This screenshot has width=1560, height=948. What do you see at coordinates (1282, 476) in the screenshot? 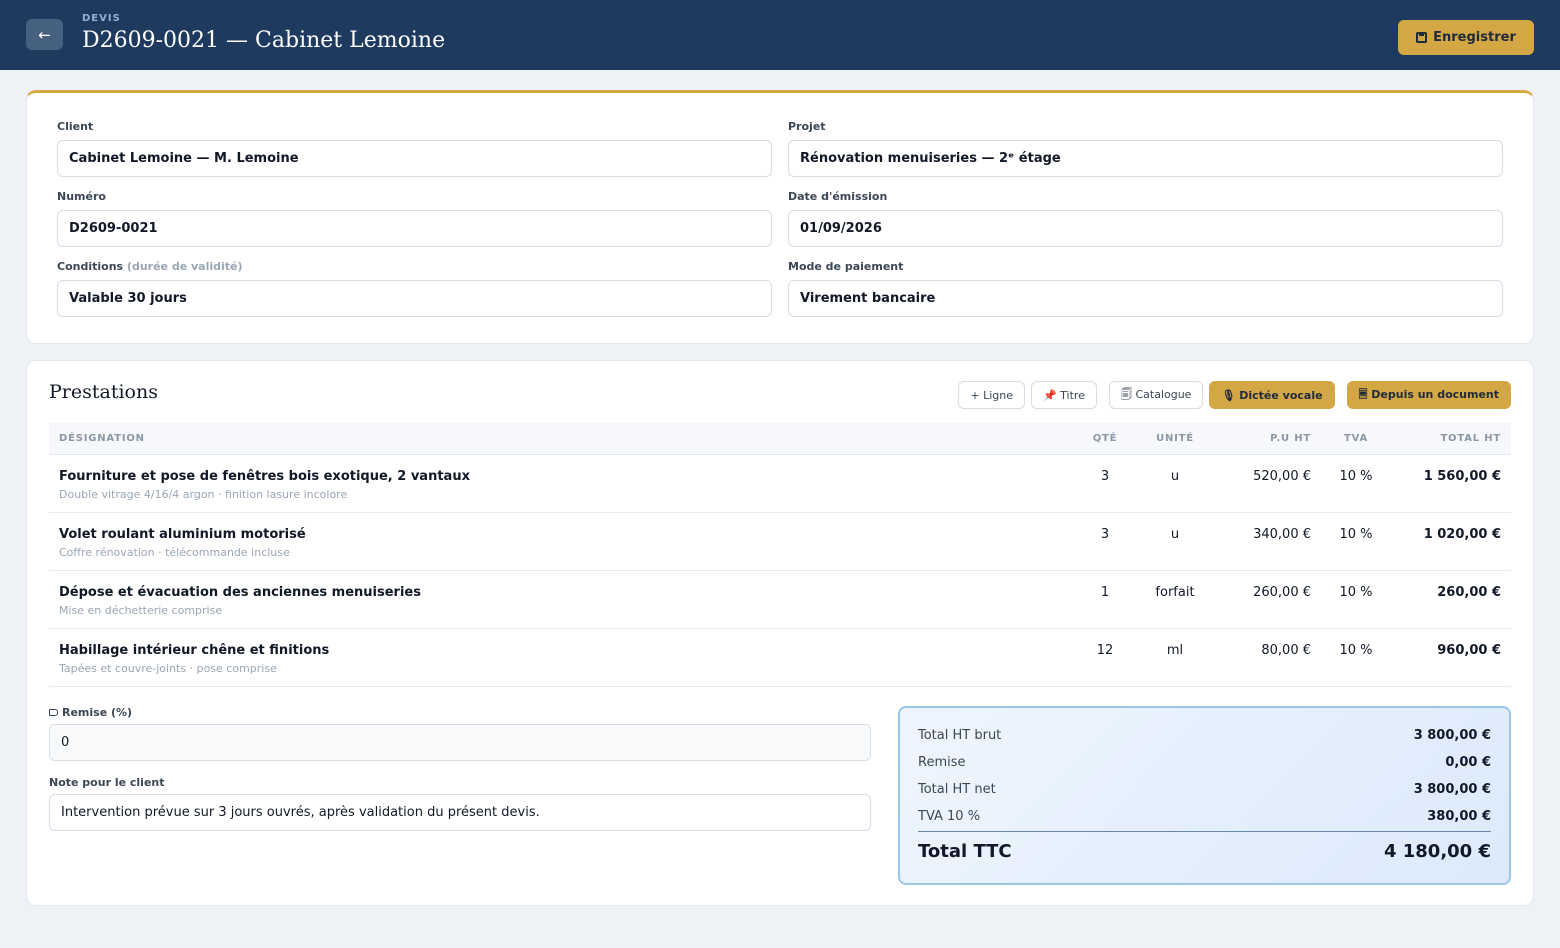
I see `item-unit-price: 520,00 €` at bounding box center [1282, 476].